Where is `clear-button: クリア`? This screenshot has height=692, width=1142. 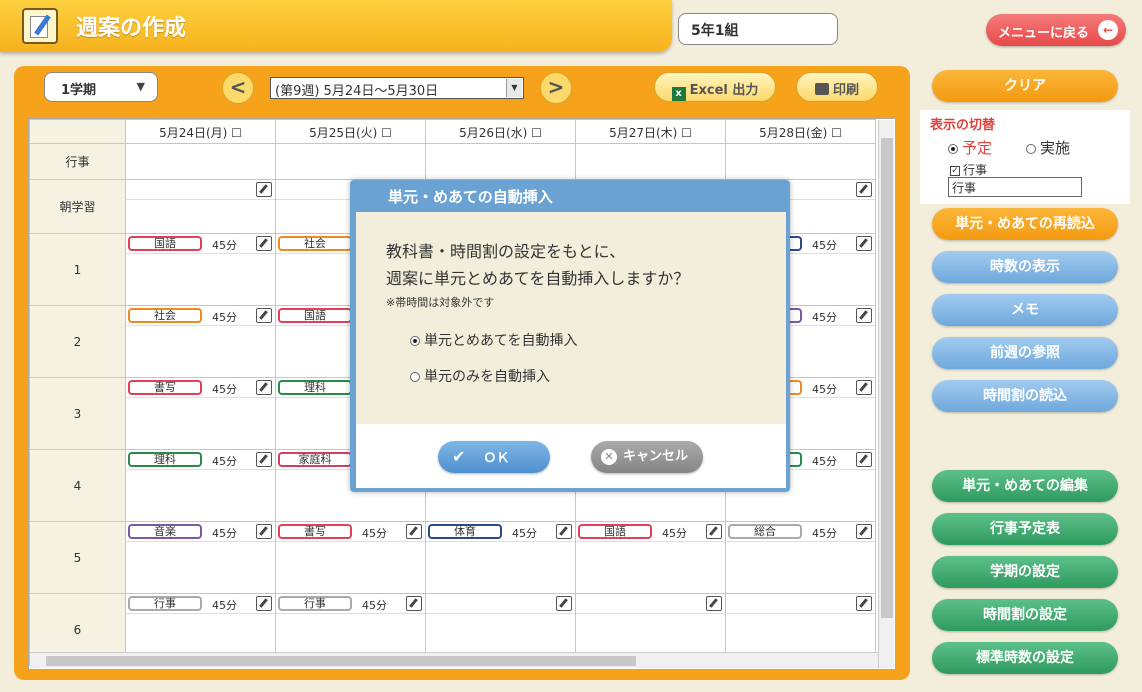
clear-button: クリア is located at coordinates (1025, 86).